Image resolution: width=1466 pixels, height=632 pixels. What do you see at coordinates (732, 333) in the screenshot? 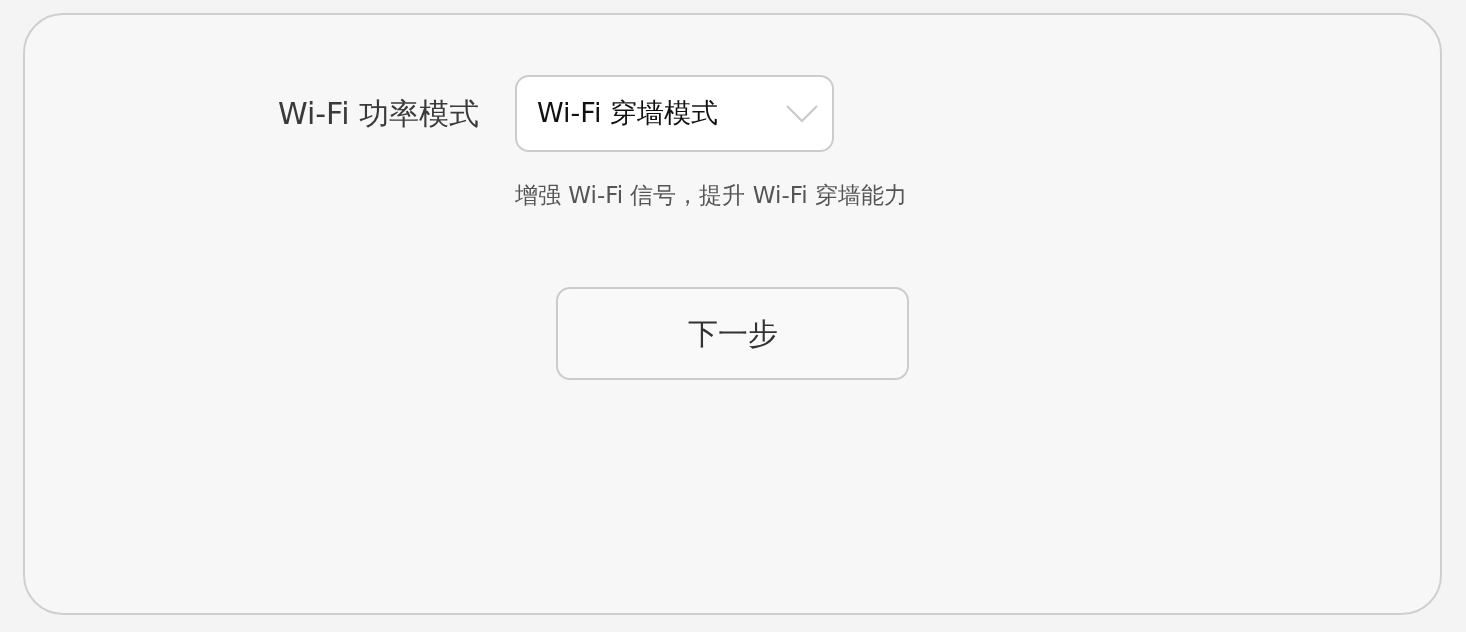
I see `next-button: 下一步` at bounding box center [732, 333].